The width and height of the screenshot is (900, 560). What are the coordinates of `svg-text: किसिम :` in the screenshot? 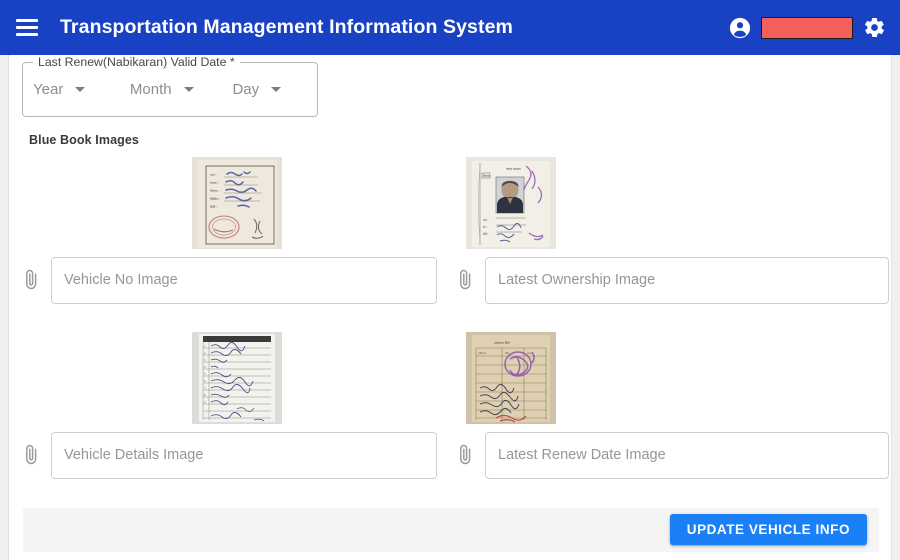 It's located at (215, 199).